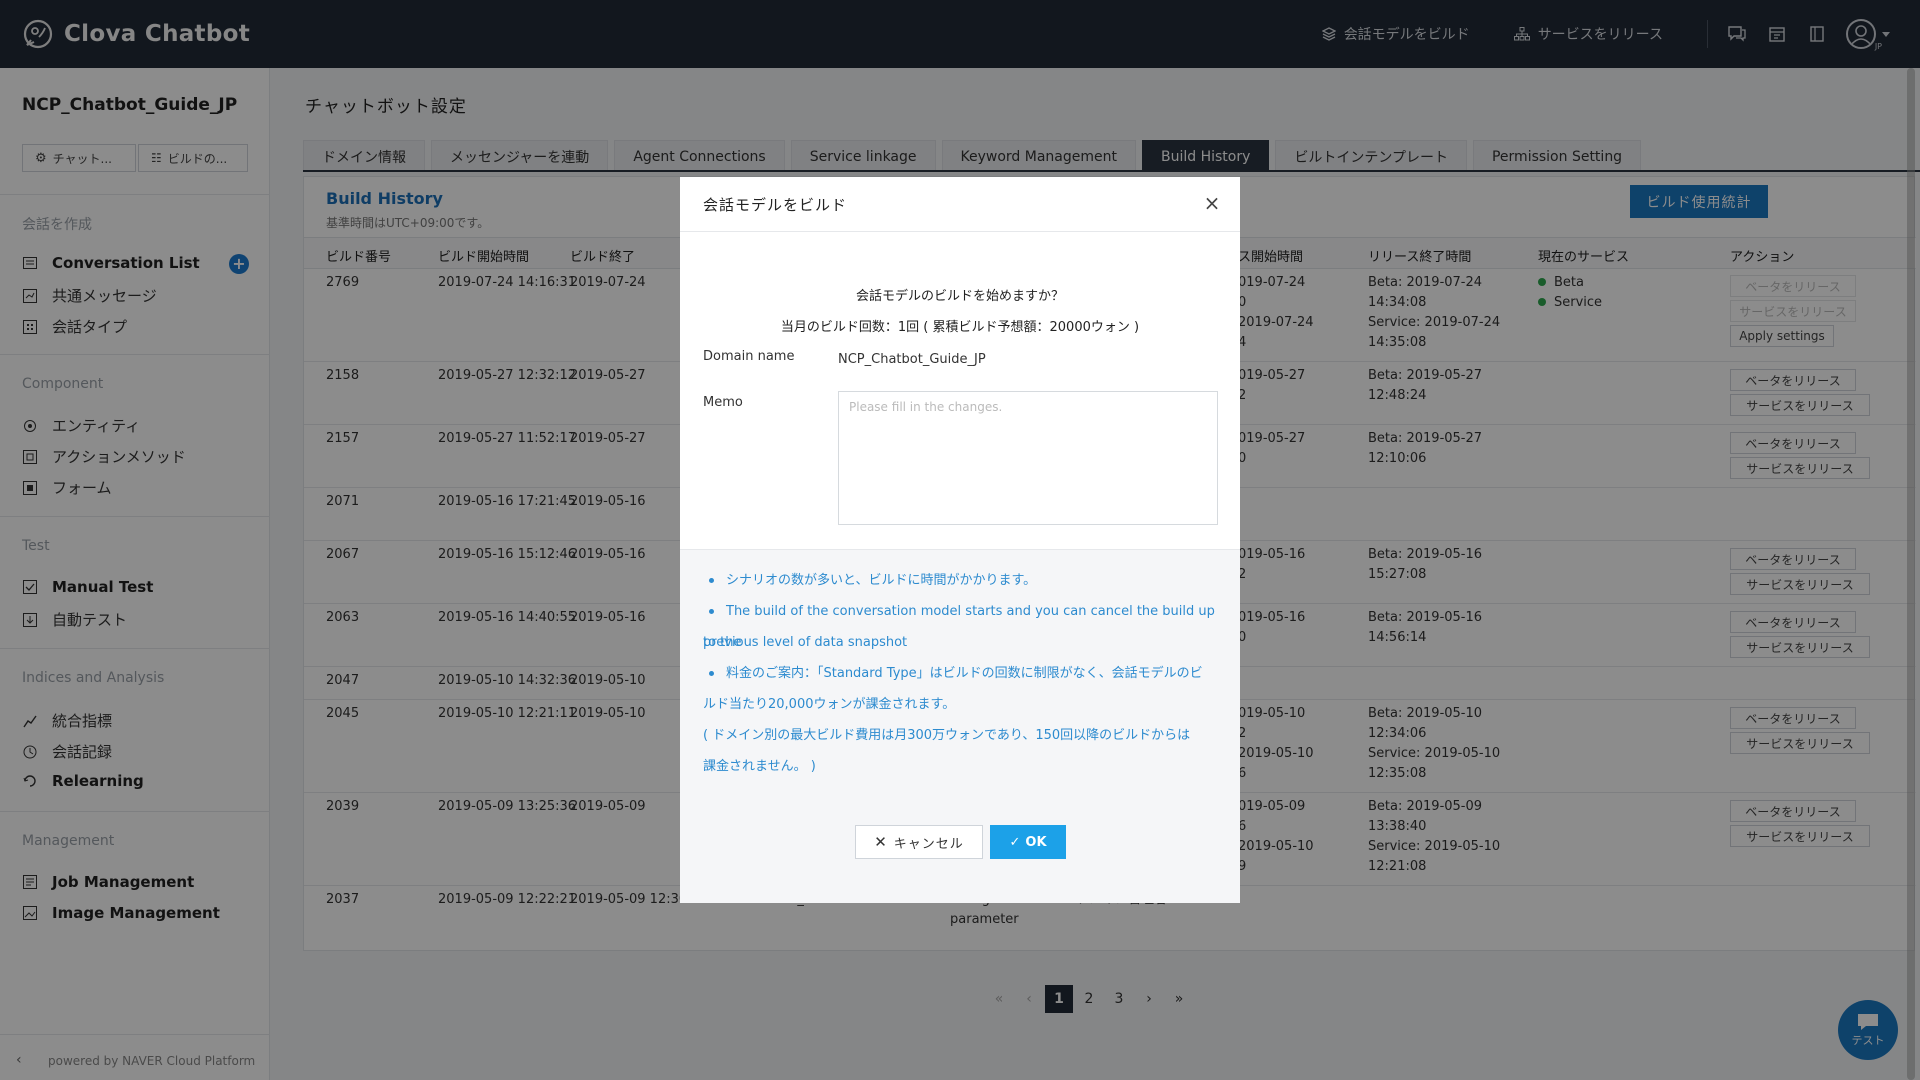 The height and width of the screenshot is (1080, 1920). Describe the element at coordinates (959, 296) in the screenshot. I see `confirm-question: 会話モデルのビルドを始めますか？` at that location.